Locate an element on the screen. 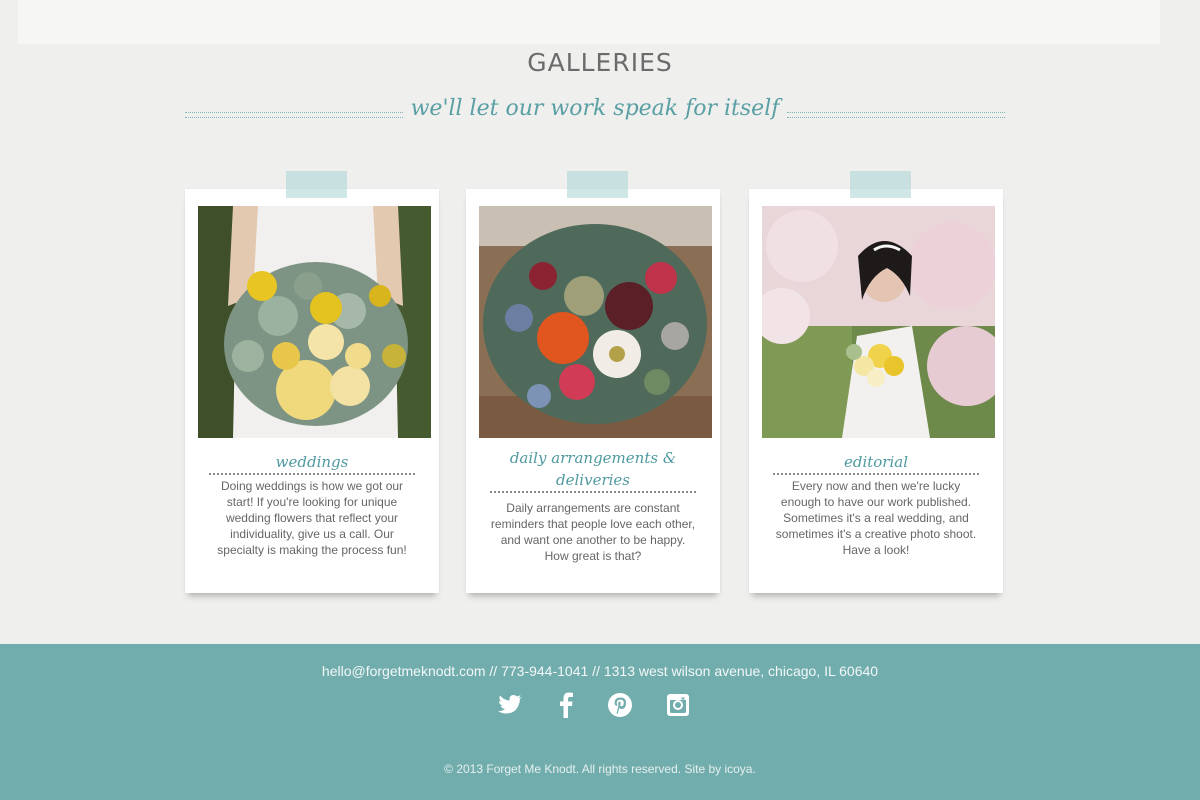 This screenshot has width=1200, height=800. tagline: we'll let our work speak for itself is located at coordinates (595, 108).